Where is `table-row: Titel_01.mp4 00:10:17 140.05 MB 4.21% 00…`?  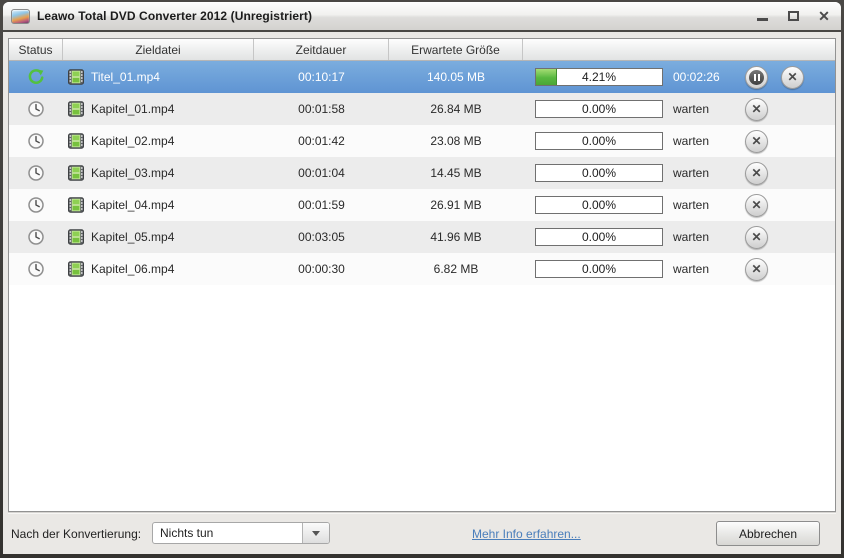
table-row: Titel_01.mp4 00:10:17 140.05 MB 4.21% 00… is located at coordinates (422, 77).